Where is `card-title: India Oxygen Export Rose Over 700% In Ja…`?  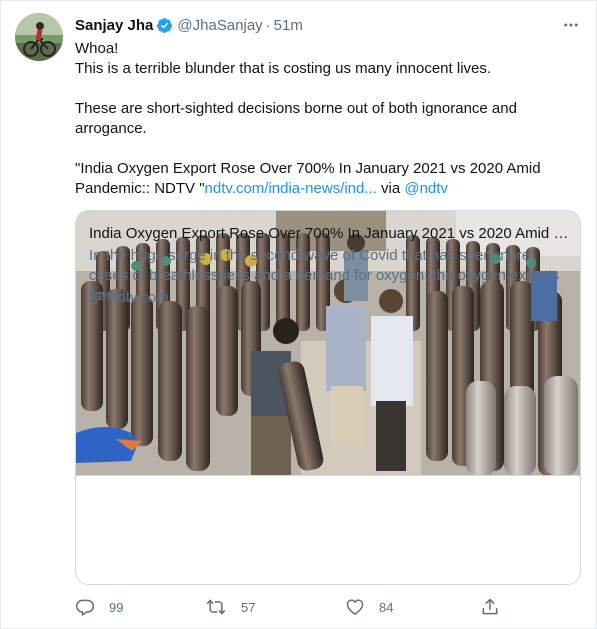
card-title: India Oxygen Export Rose Over 700% In Ja… is located at coordinates (329, 234).